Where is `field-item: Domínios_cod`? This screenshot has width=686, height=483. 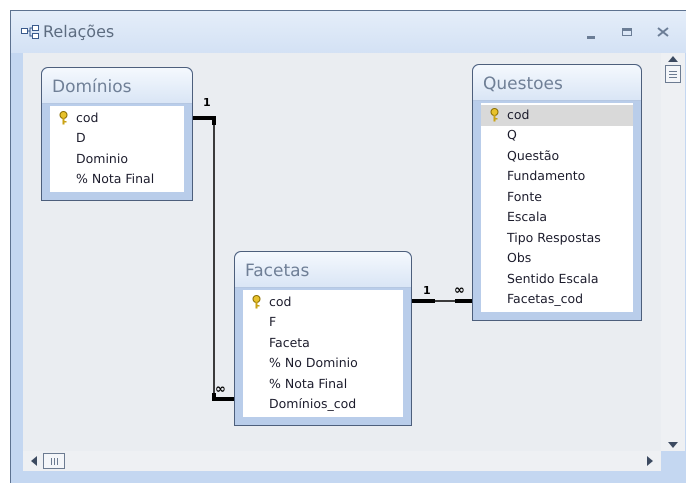 field-item: Domínios_cod is located at coordinates (323, 404).